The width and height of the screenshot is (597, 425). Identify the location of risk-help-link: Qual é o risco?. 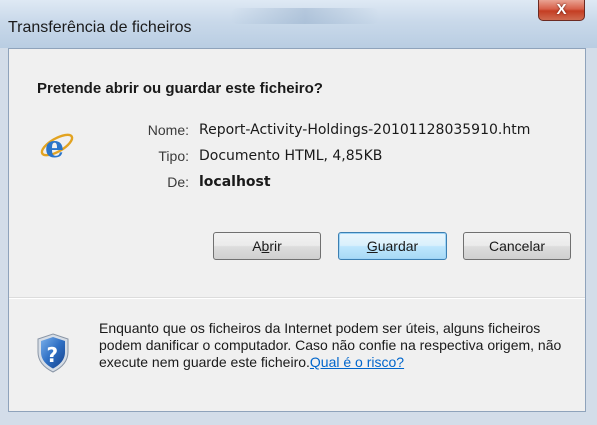
(357, 362).